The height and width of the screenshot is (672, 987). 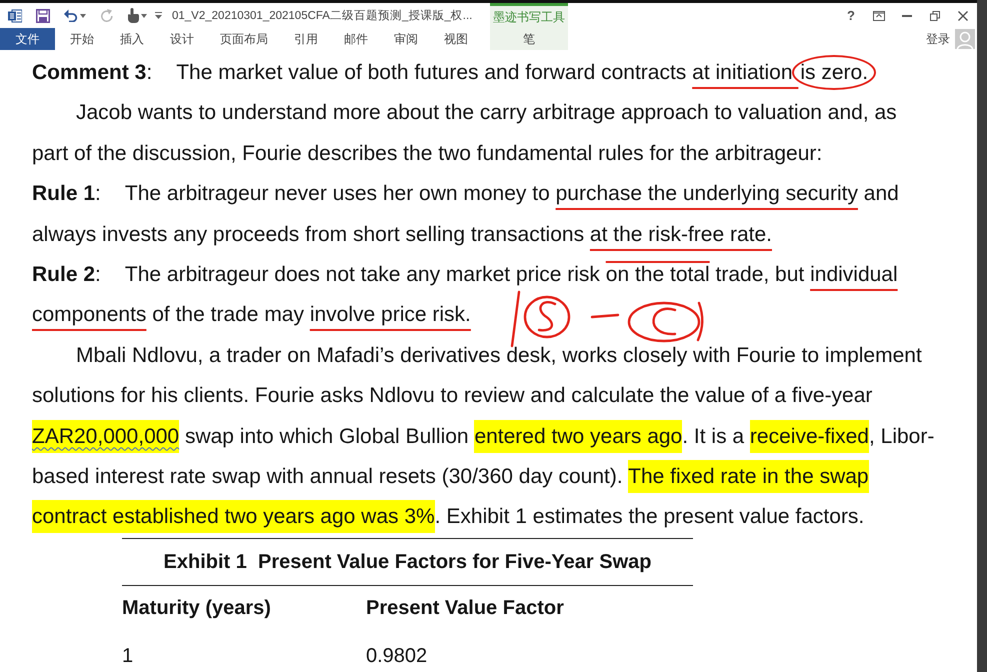 What do you see at coordinates (407, 562) in the screenshot?
I see `exhibit-title: Exhibit 1 Present Value Factors for Five-Year Swap` at bounding box center [407, 562].